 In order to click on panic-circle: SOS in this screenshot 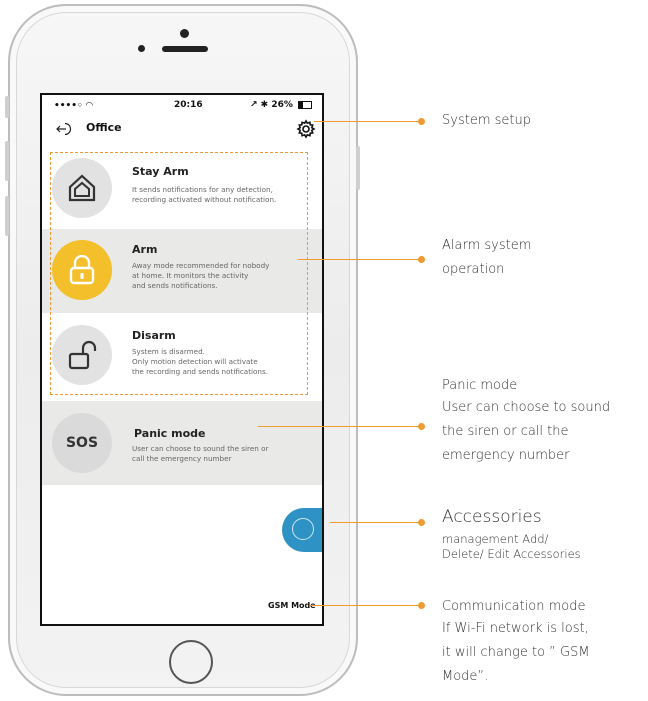, I will do `click(82, 443)`.